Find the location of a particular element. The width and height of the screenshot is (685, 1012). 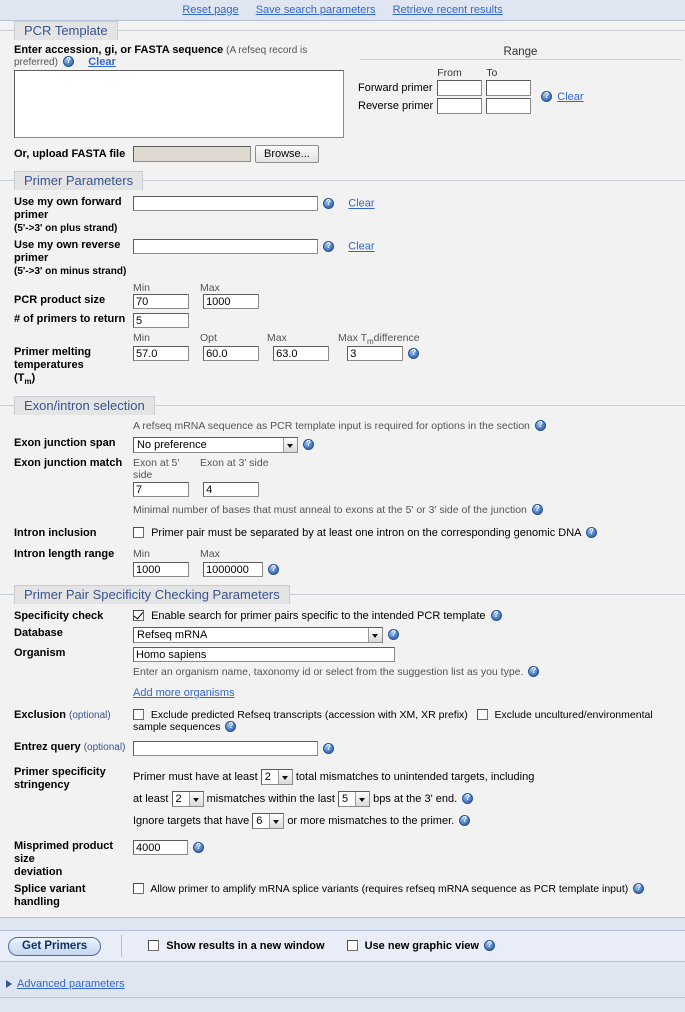

fasta-file-field is located at coordinates (192, 154).